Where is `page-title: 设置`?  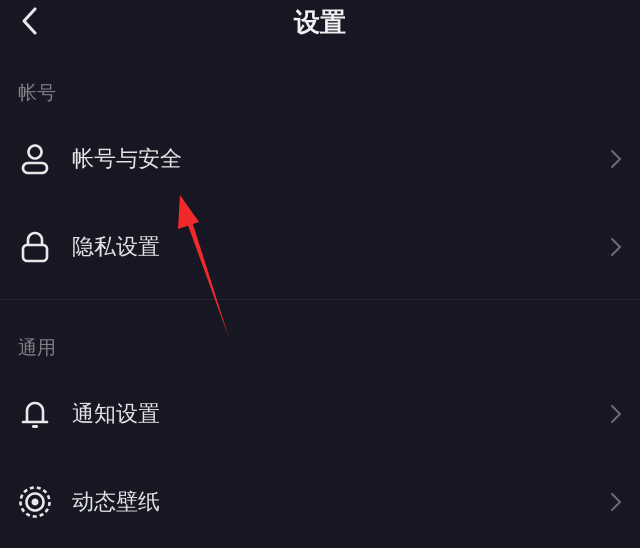 page-title: 设置 is located at coordinates (320, 23).